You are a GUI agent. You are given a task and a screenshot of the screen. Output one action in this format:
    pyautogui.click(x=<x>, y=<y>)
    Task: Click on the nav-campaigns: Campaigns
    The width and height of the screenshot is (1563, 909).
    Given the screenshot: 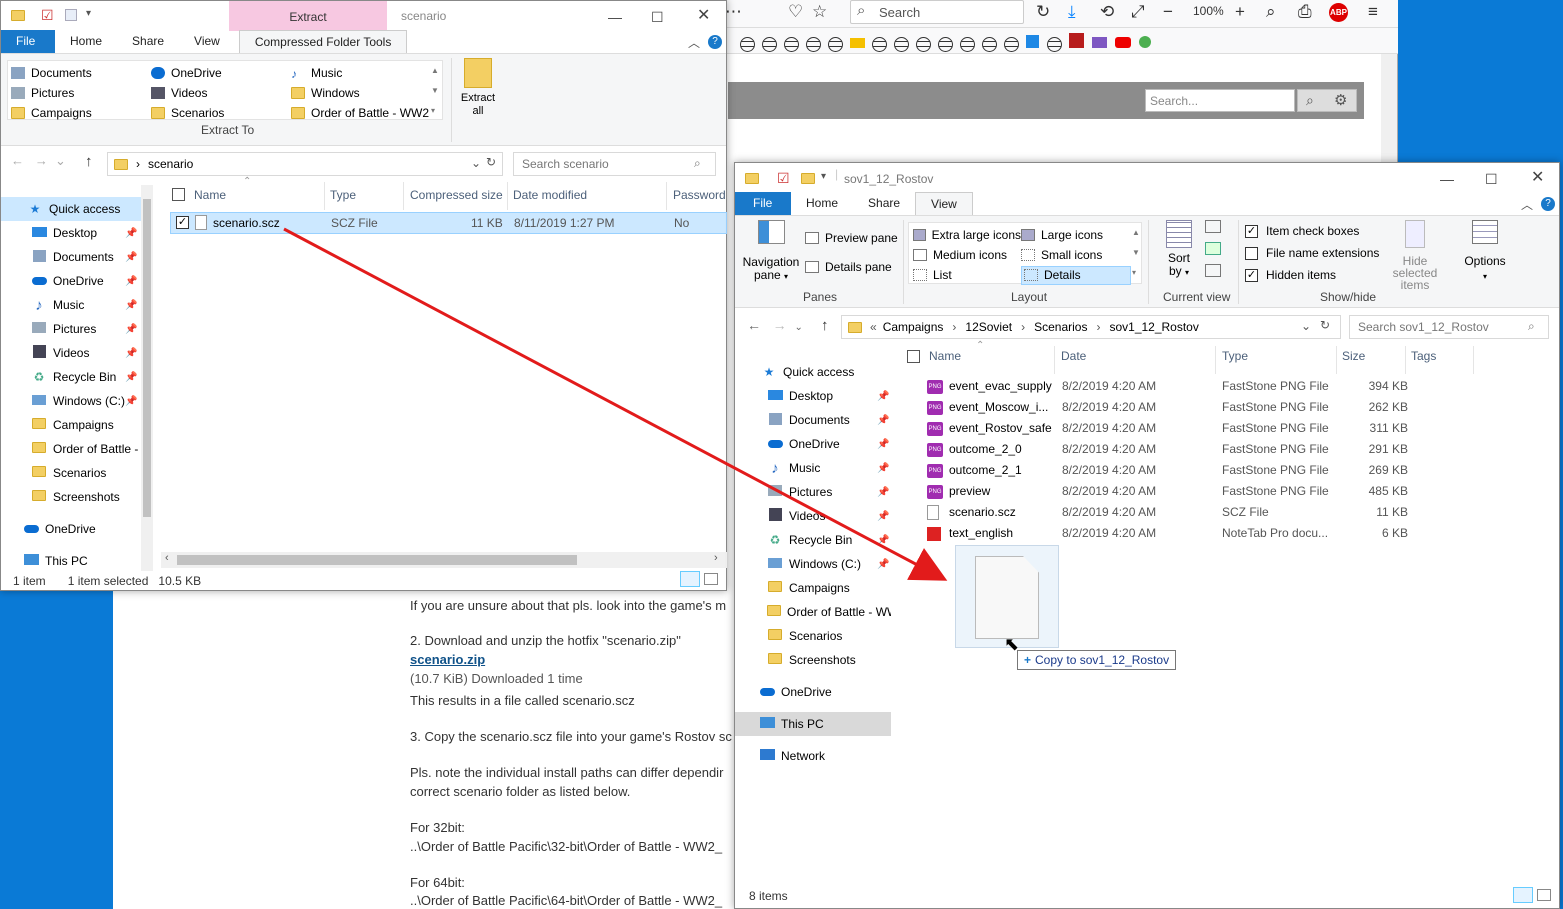 What is the action you would take?
    pyautogui.click(x=72, y=425)
    